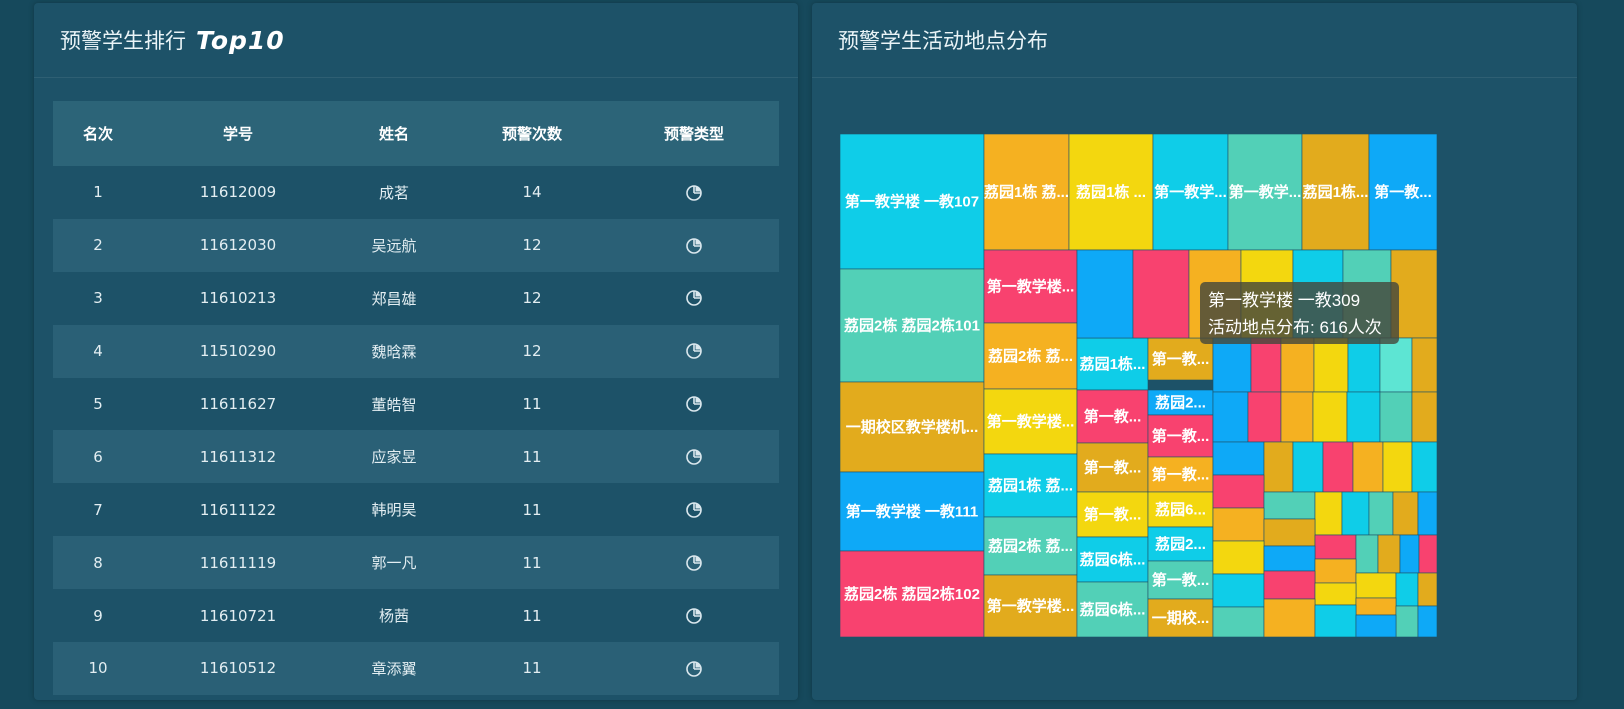 The height and width of the screenshot is (709, 1624). Describe the element at coordinates (416, 563) in the screenshot. I see `table-row: 8 11611119 郭一凡 11` at that location.